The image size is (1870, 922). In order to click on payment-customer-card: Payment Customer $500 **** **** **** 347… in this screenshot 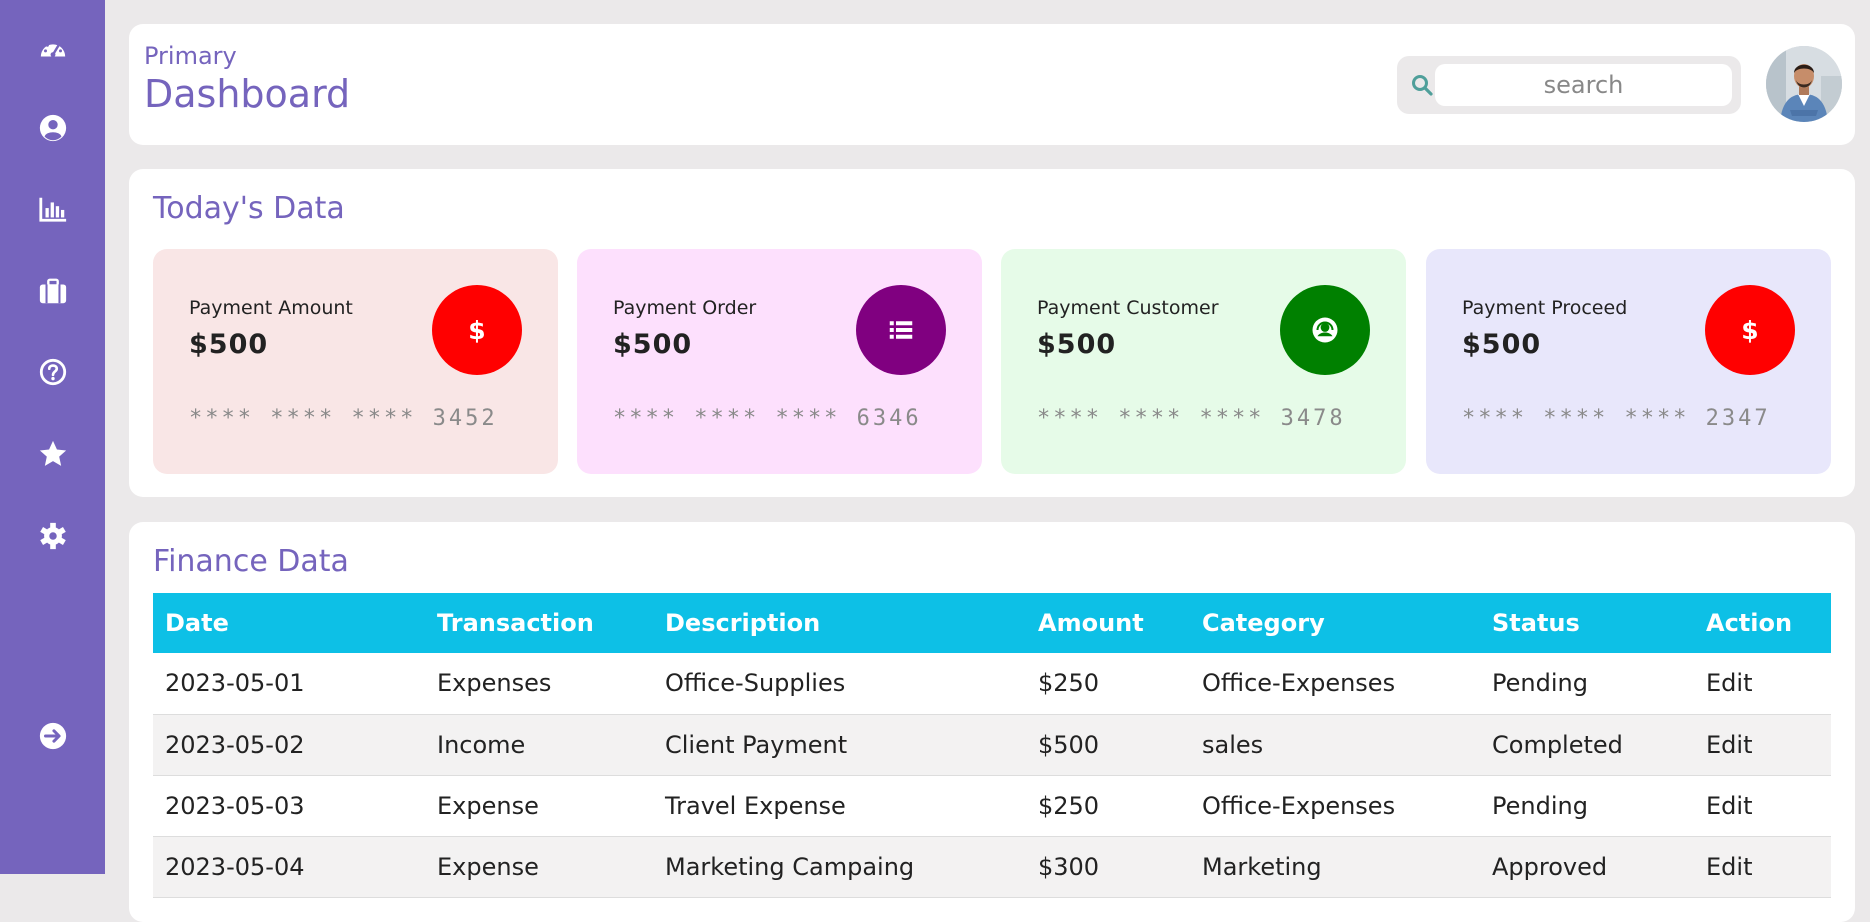, I will do `click(1203, 361)`.